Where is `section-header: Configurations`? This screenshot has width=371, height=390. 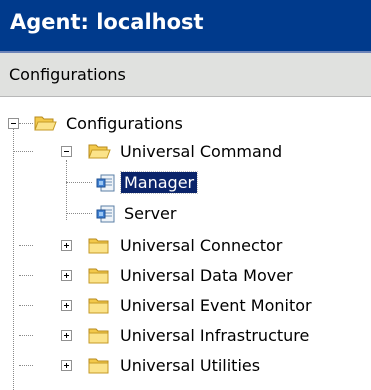 section-header: Configurations is located at coordinates (185, 75).